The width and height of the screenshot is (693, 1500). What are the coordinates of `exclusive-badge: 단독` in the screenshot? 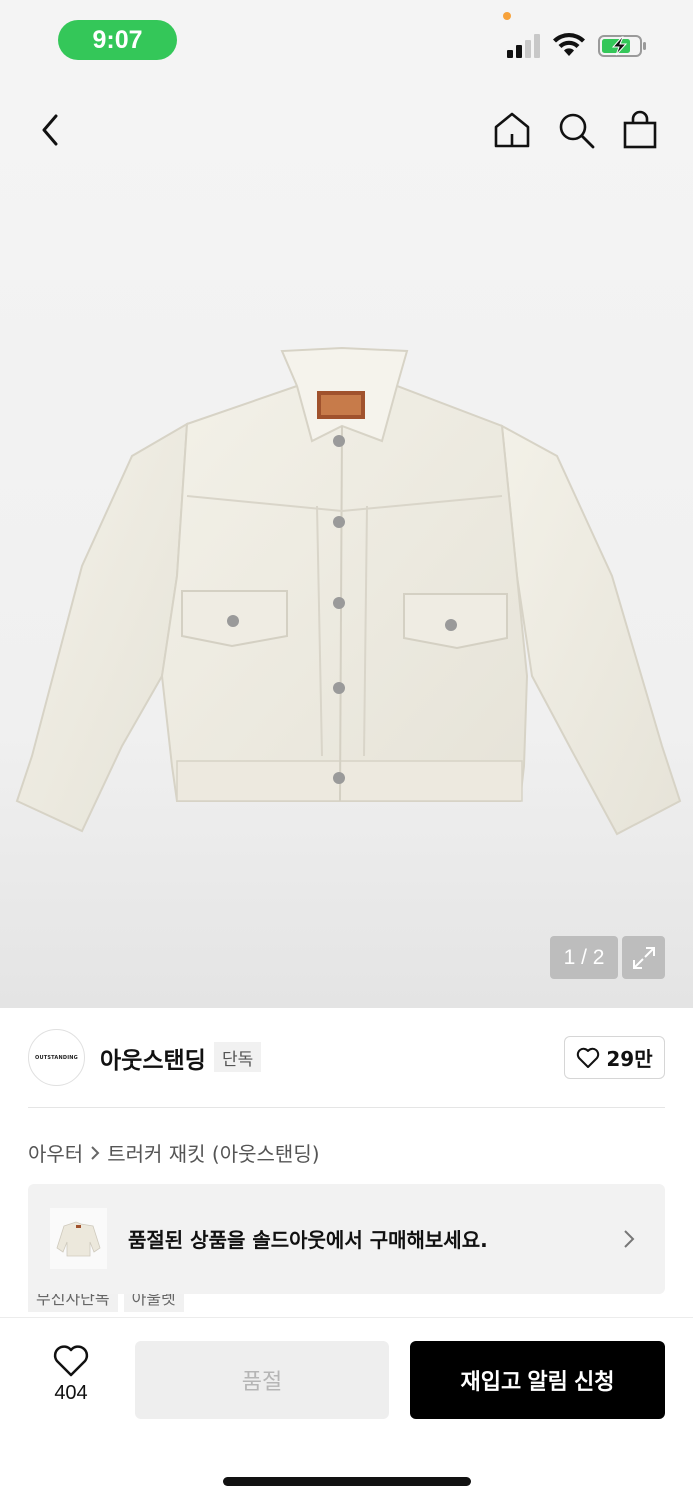 It's located at (238, 1057).